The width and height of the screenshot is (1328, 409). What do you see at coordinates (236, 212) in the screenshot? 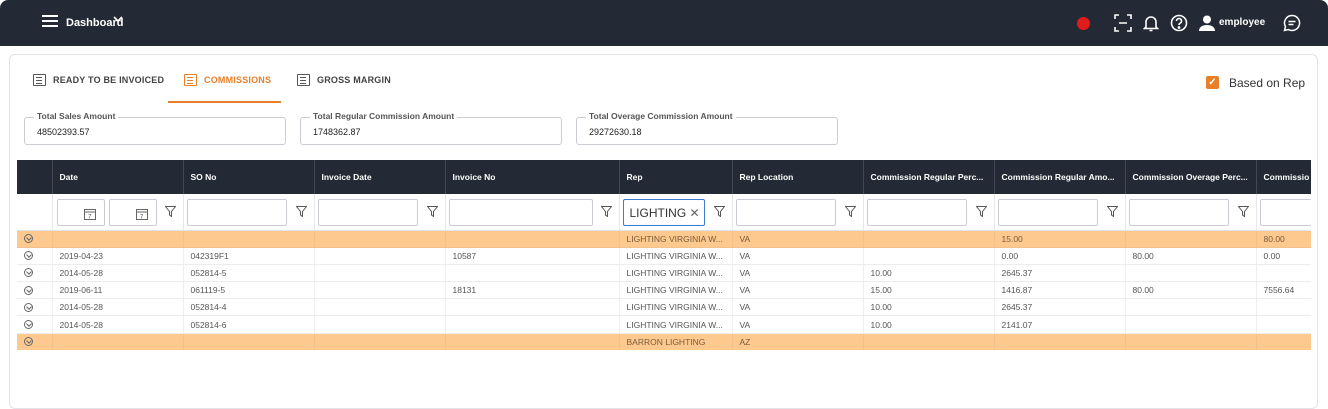
I see `so-no-filter` at bounding box center [236, 212].